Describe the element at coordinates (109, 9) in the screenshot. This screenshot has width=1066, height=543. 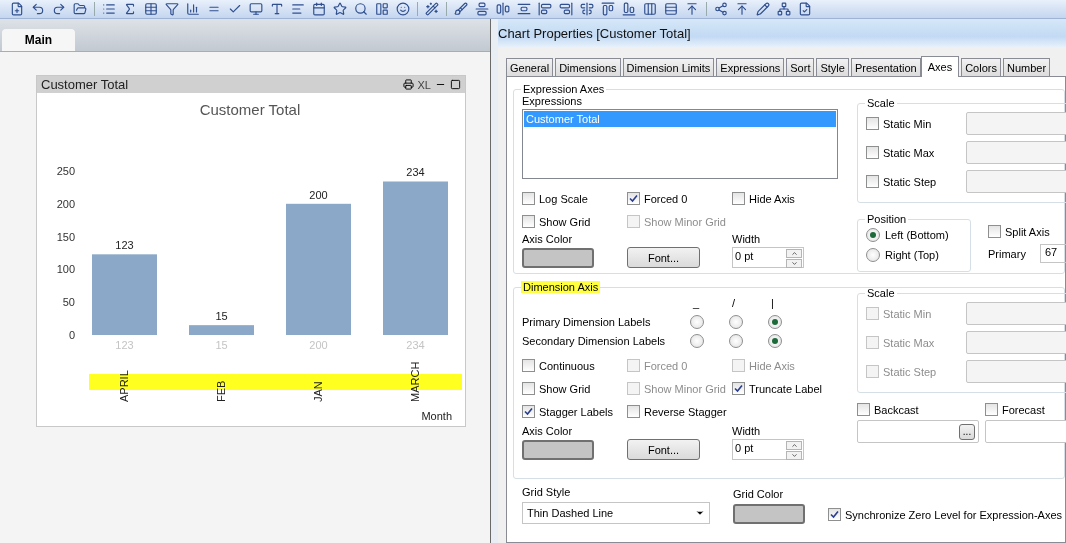
I see `list-icon` at that location.